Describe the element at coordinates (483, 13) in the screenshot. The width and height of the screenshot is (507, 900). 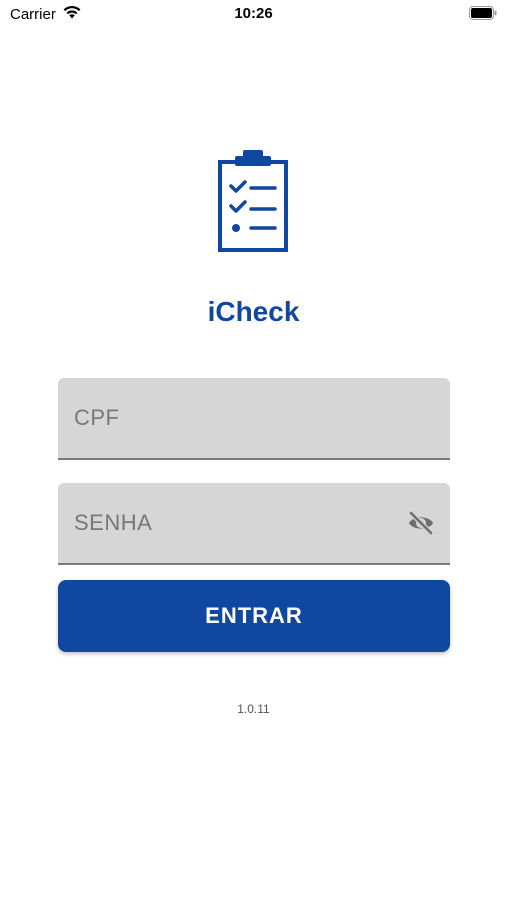
I see `battery-icon` at that location.